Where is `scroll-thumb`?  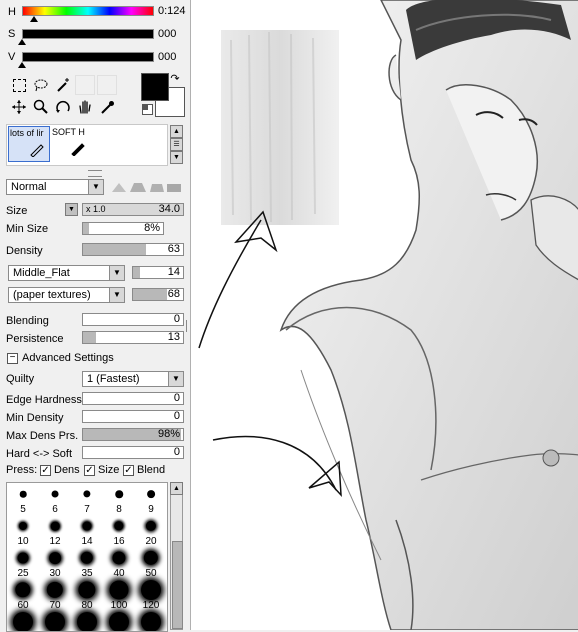
scroll-thumb is located at coordinates (177, 585).